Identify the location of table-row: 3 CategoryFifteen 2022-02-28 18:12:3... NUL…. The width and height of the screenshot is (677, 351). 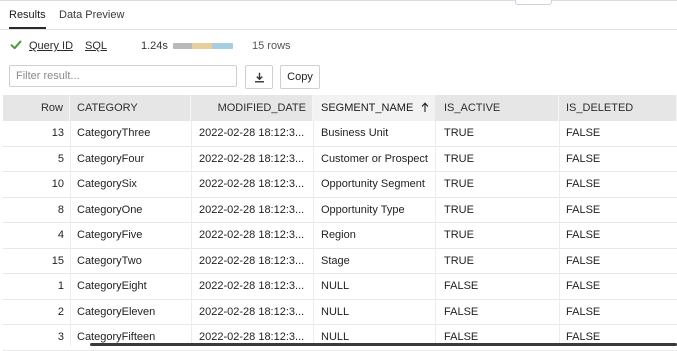
(340, 338).